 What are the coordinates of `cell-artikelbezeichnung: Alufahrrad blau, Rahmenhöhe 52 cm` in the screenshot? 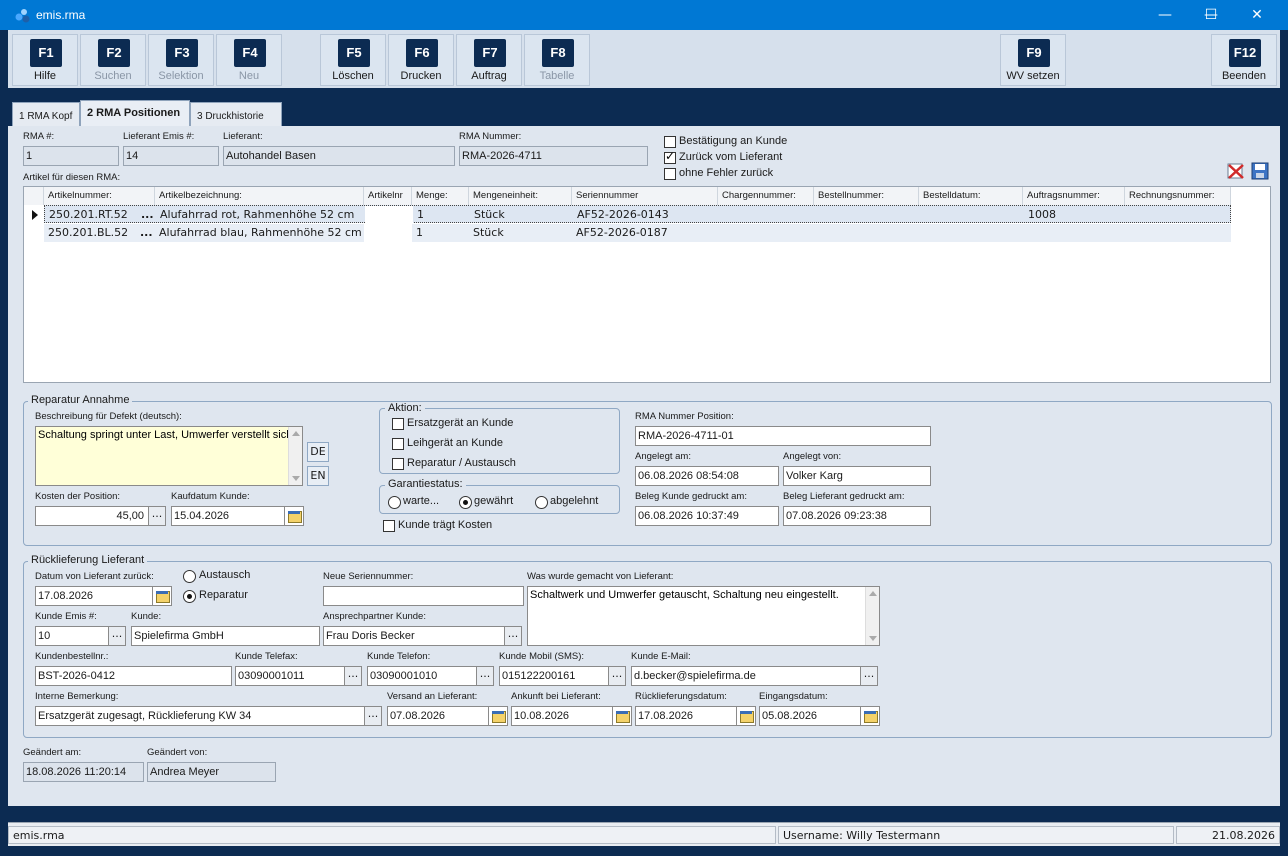 It's located at (259, 233).